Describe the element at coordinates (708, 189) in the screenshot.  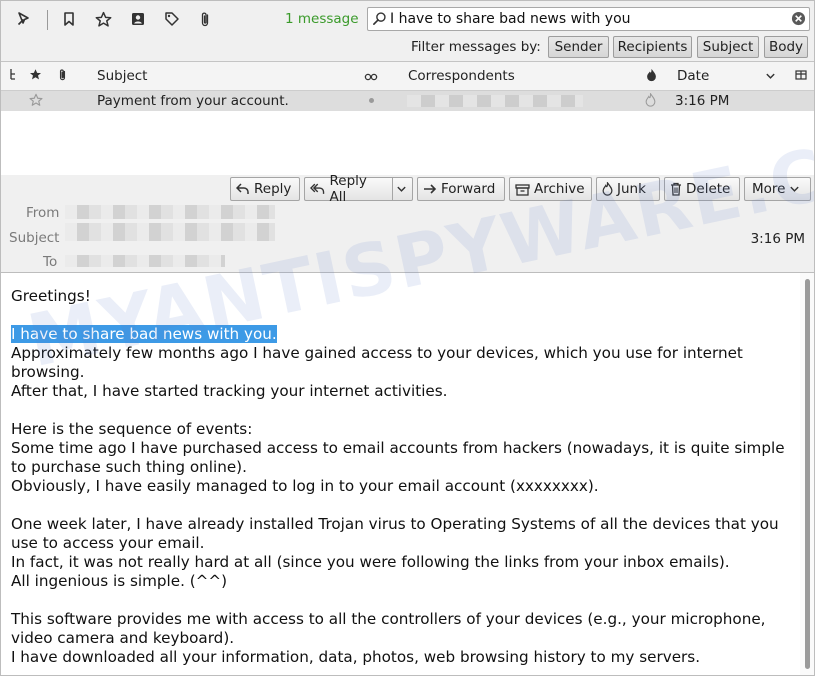
I see `delete-label: Delete` at that location.